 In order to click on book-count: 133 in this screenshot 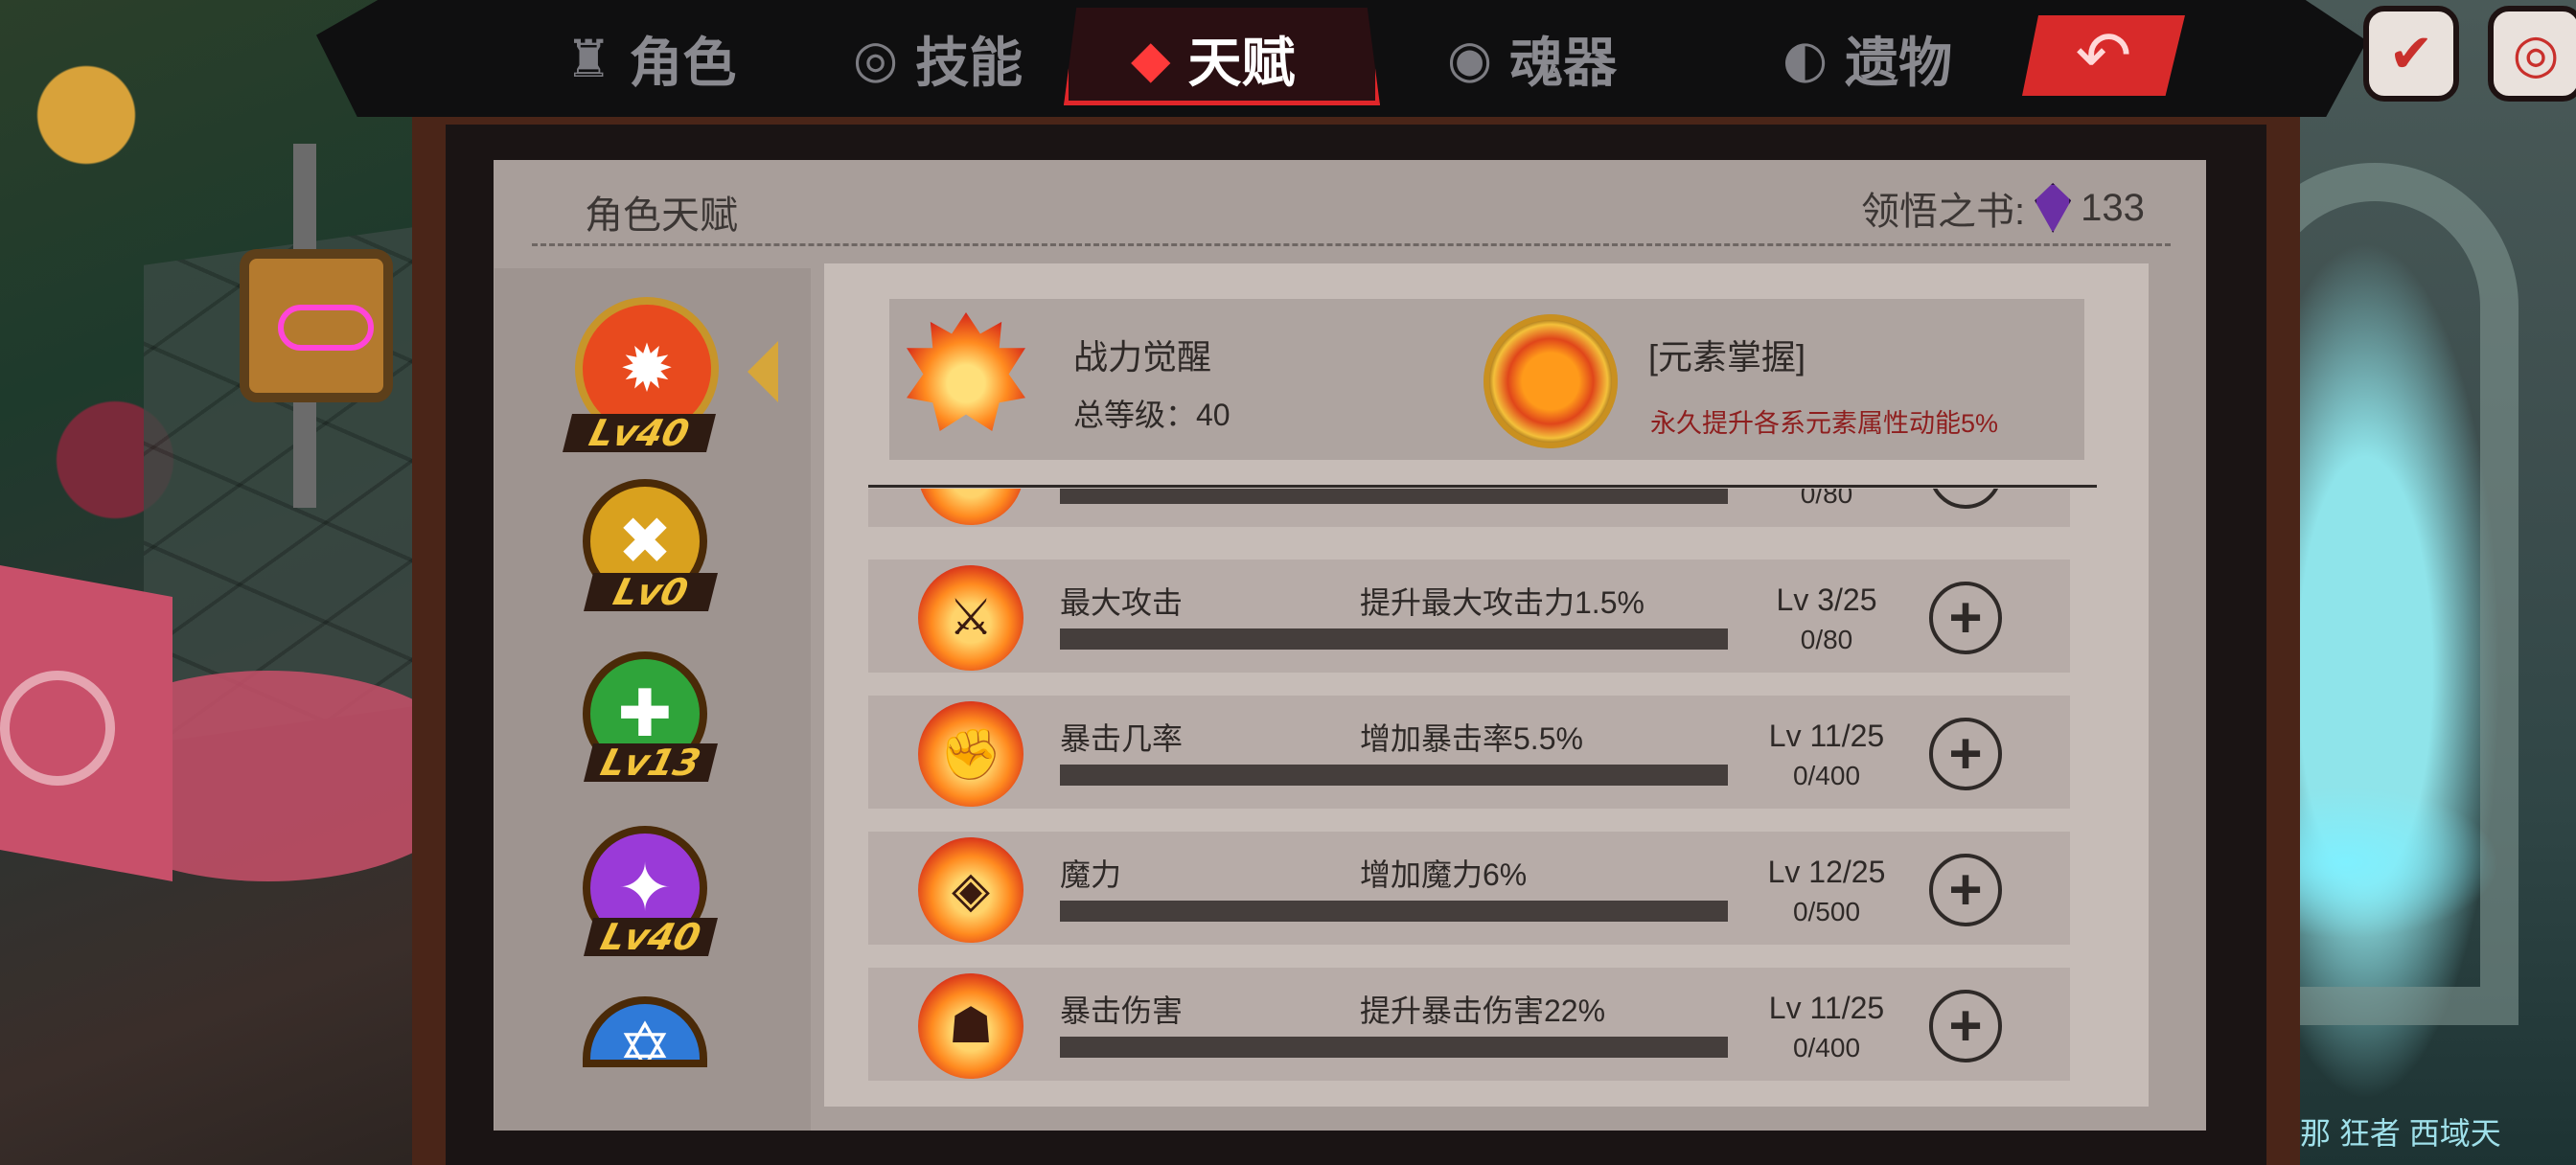, I will do `click(2113, 207)`.